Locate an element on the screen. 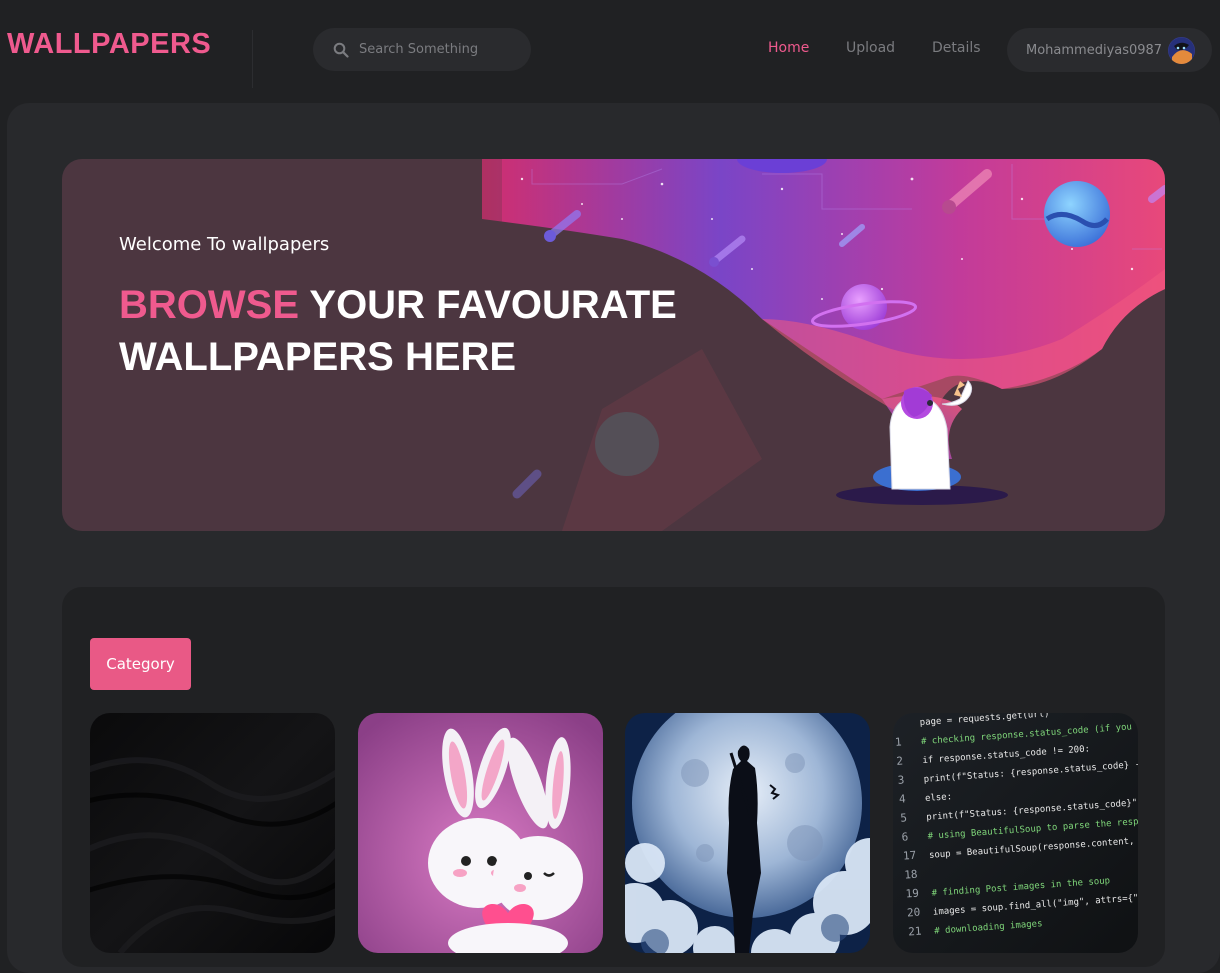 This screenshot has width=1220, height=973. code-line-text: else: is located at coordinates (939, 798).